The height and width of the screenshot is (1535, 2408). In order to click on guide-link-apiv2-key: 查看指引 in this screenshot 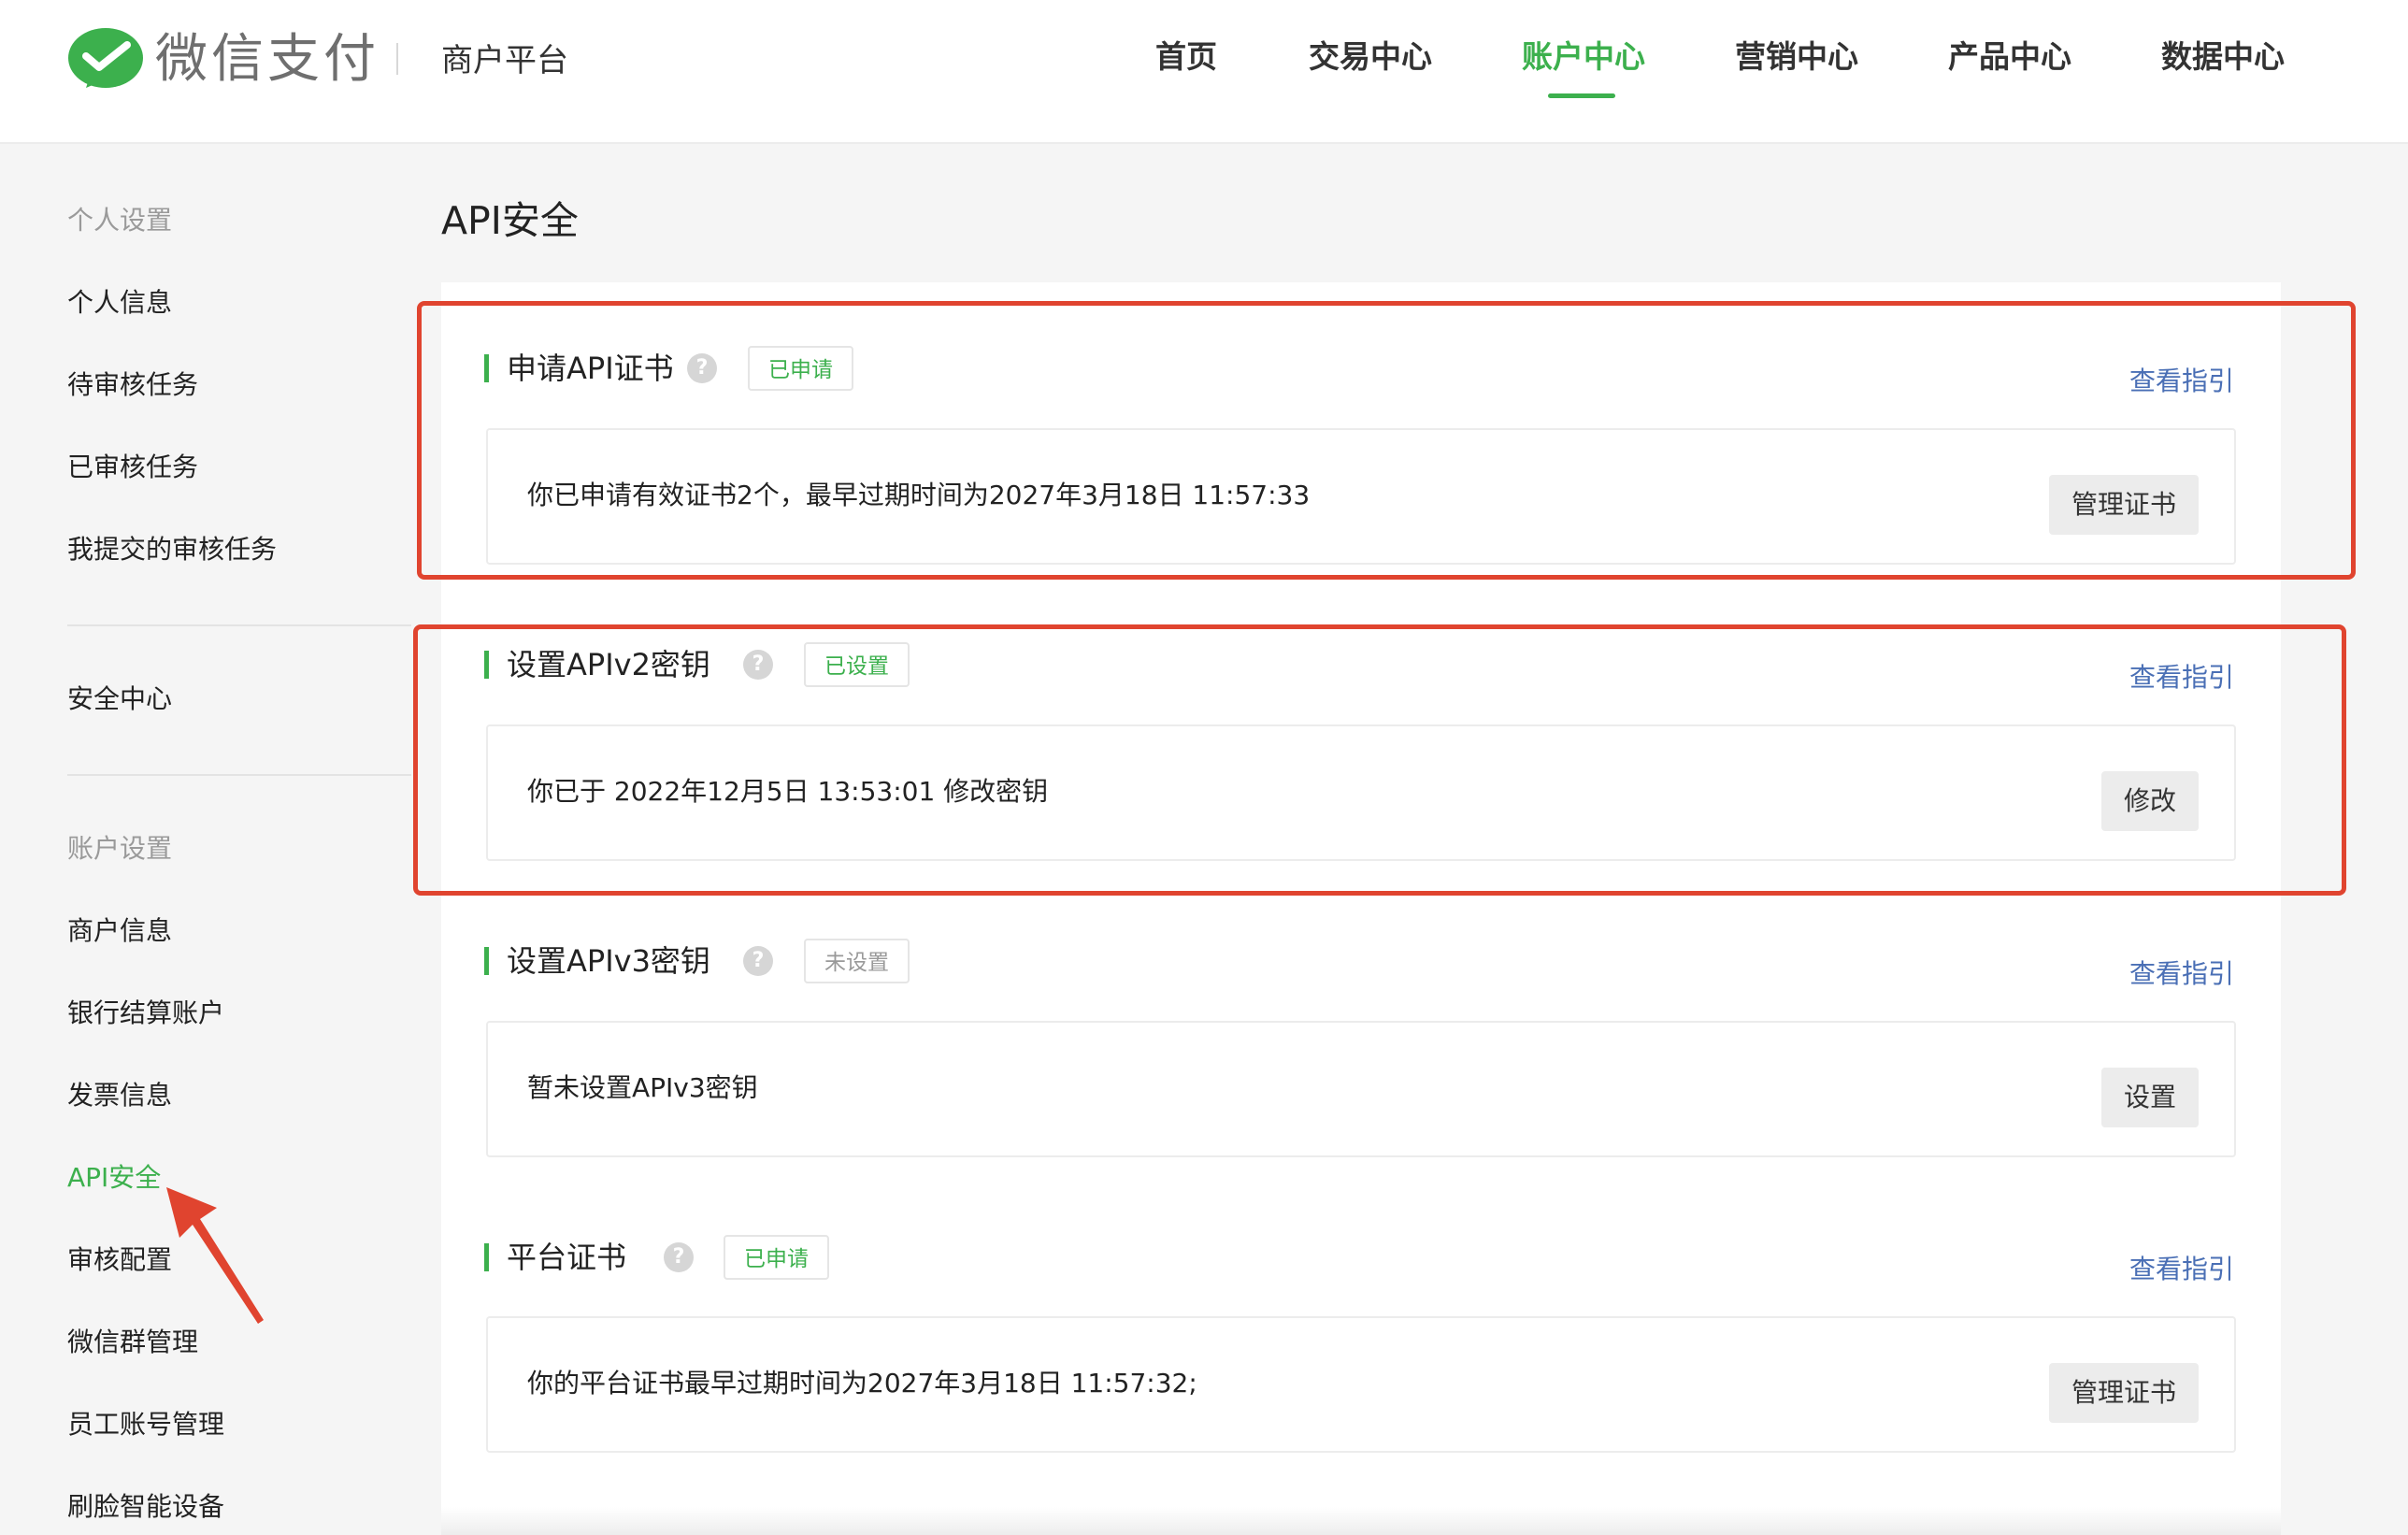, I will do `click(2181, 677)`.